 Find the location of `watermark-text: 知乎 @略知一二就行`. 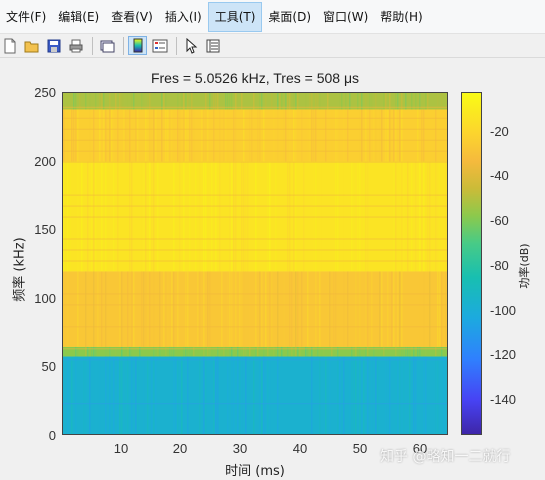

watermark-text: 知乎 @略知一二就行 is located at coordinates (445, 457).